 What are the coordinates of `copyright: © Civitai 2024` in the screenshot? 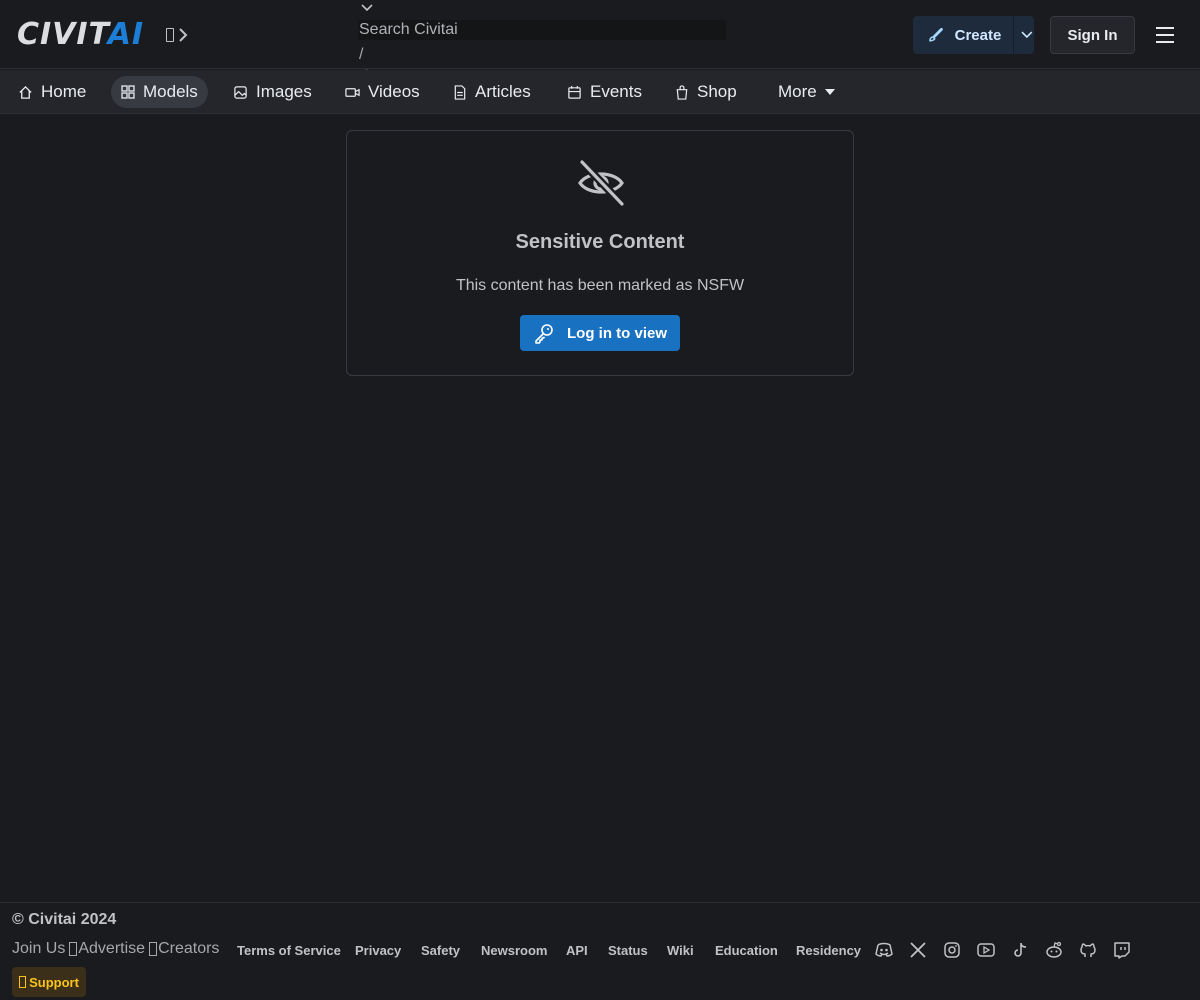 It's located at (64, 919).